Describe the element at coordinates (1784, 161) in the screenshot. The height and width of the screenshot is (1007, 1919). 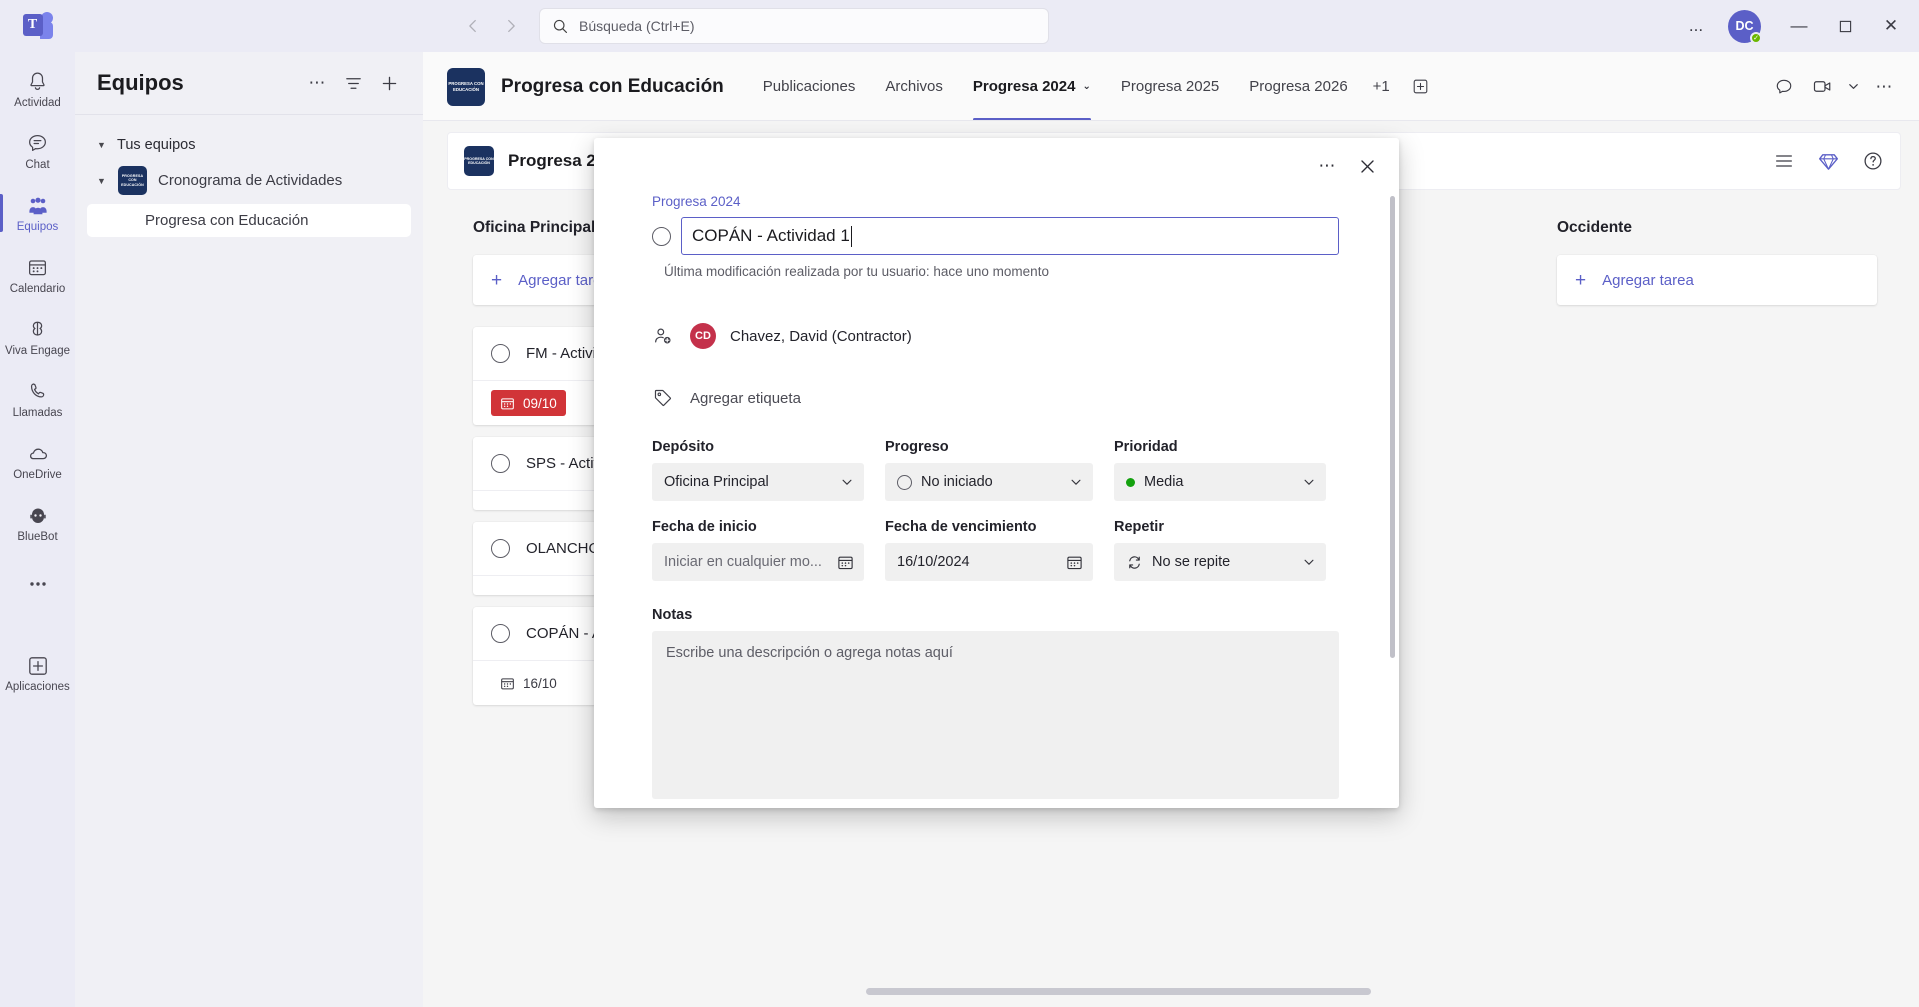
I see `list-view-icon` at that location.